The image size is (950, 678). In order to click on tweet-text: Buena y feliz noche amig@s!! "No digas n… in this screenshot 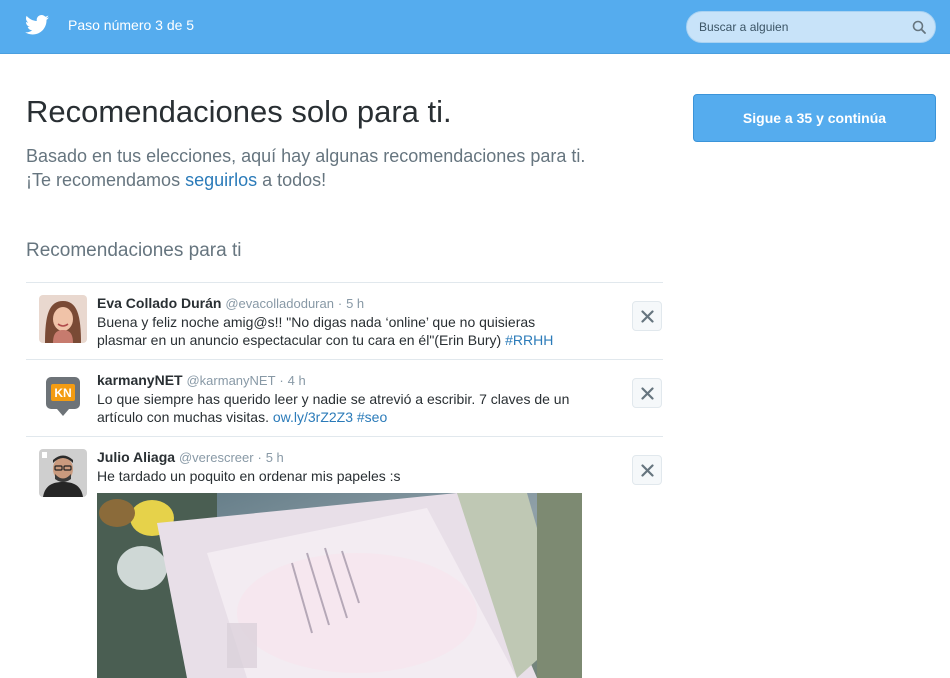, I will do `click(316, 331)`.